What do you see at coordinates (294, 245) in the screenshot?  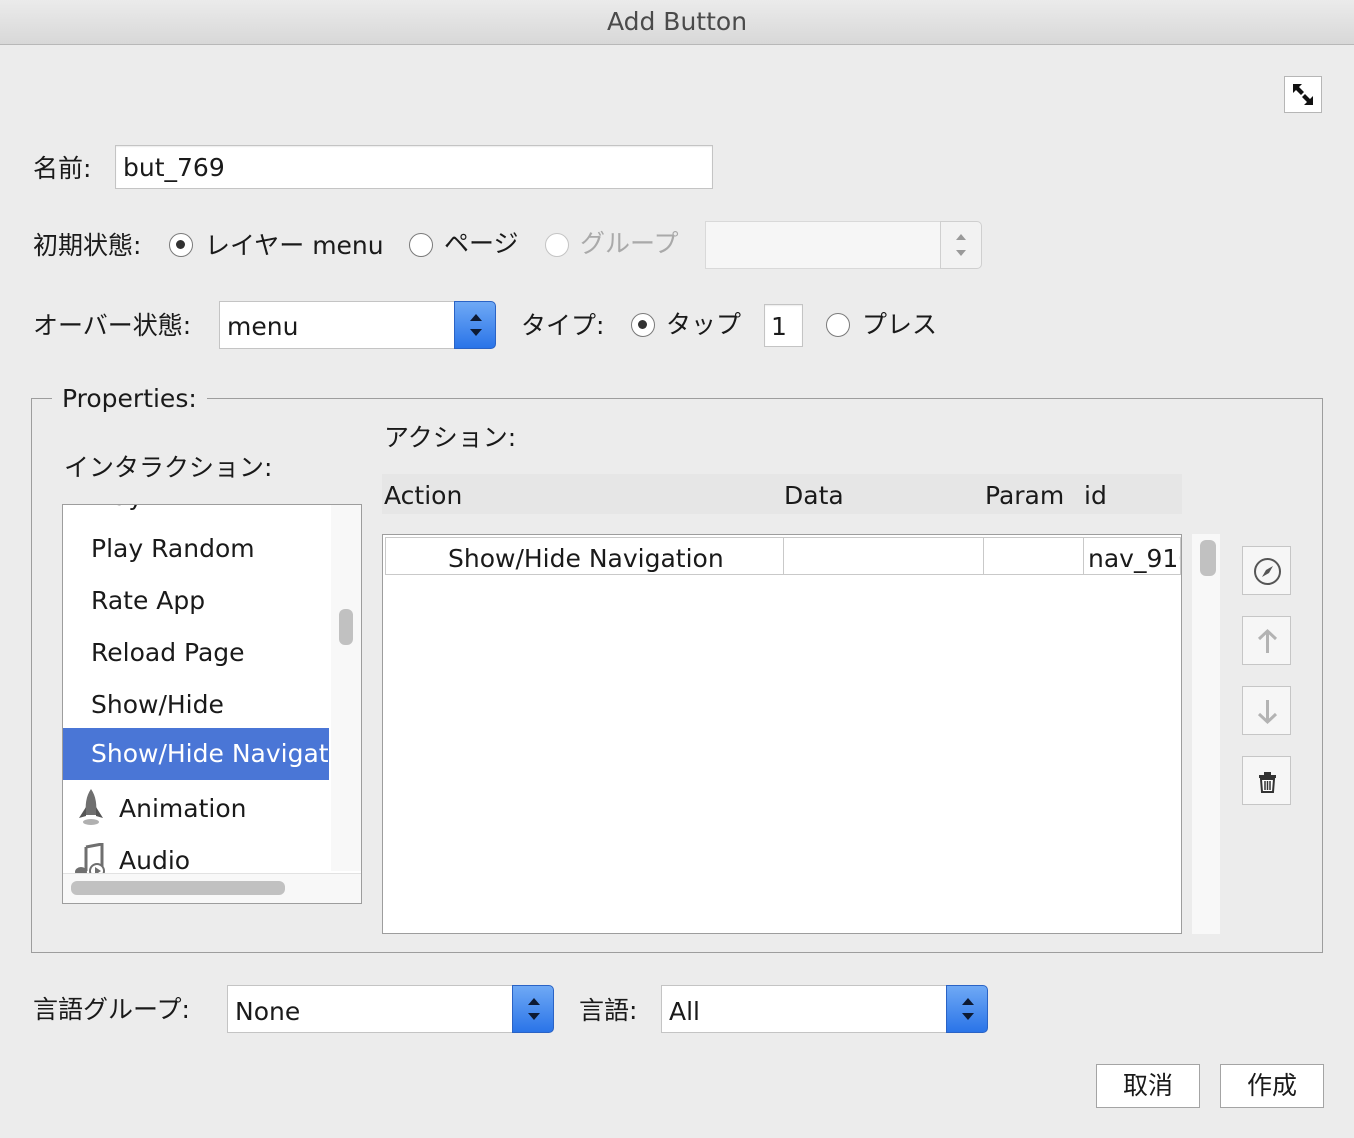 I see `radio-layer-label: レイヤー menu` at bounding box center [294, 245].